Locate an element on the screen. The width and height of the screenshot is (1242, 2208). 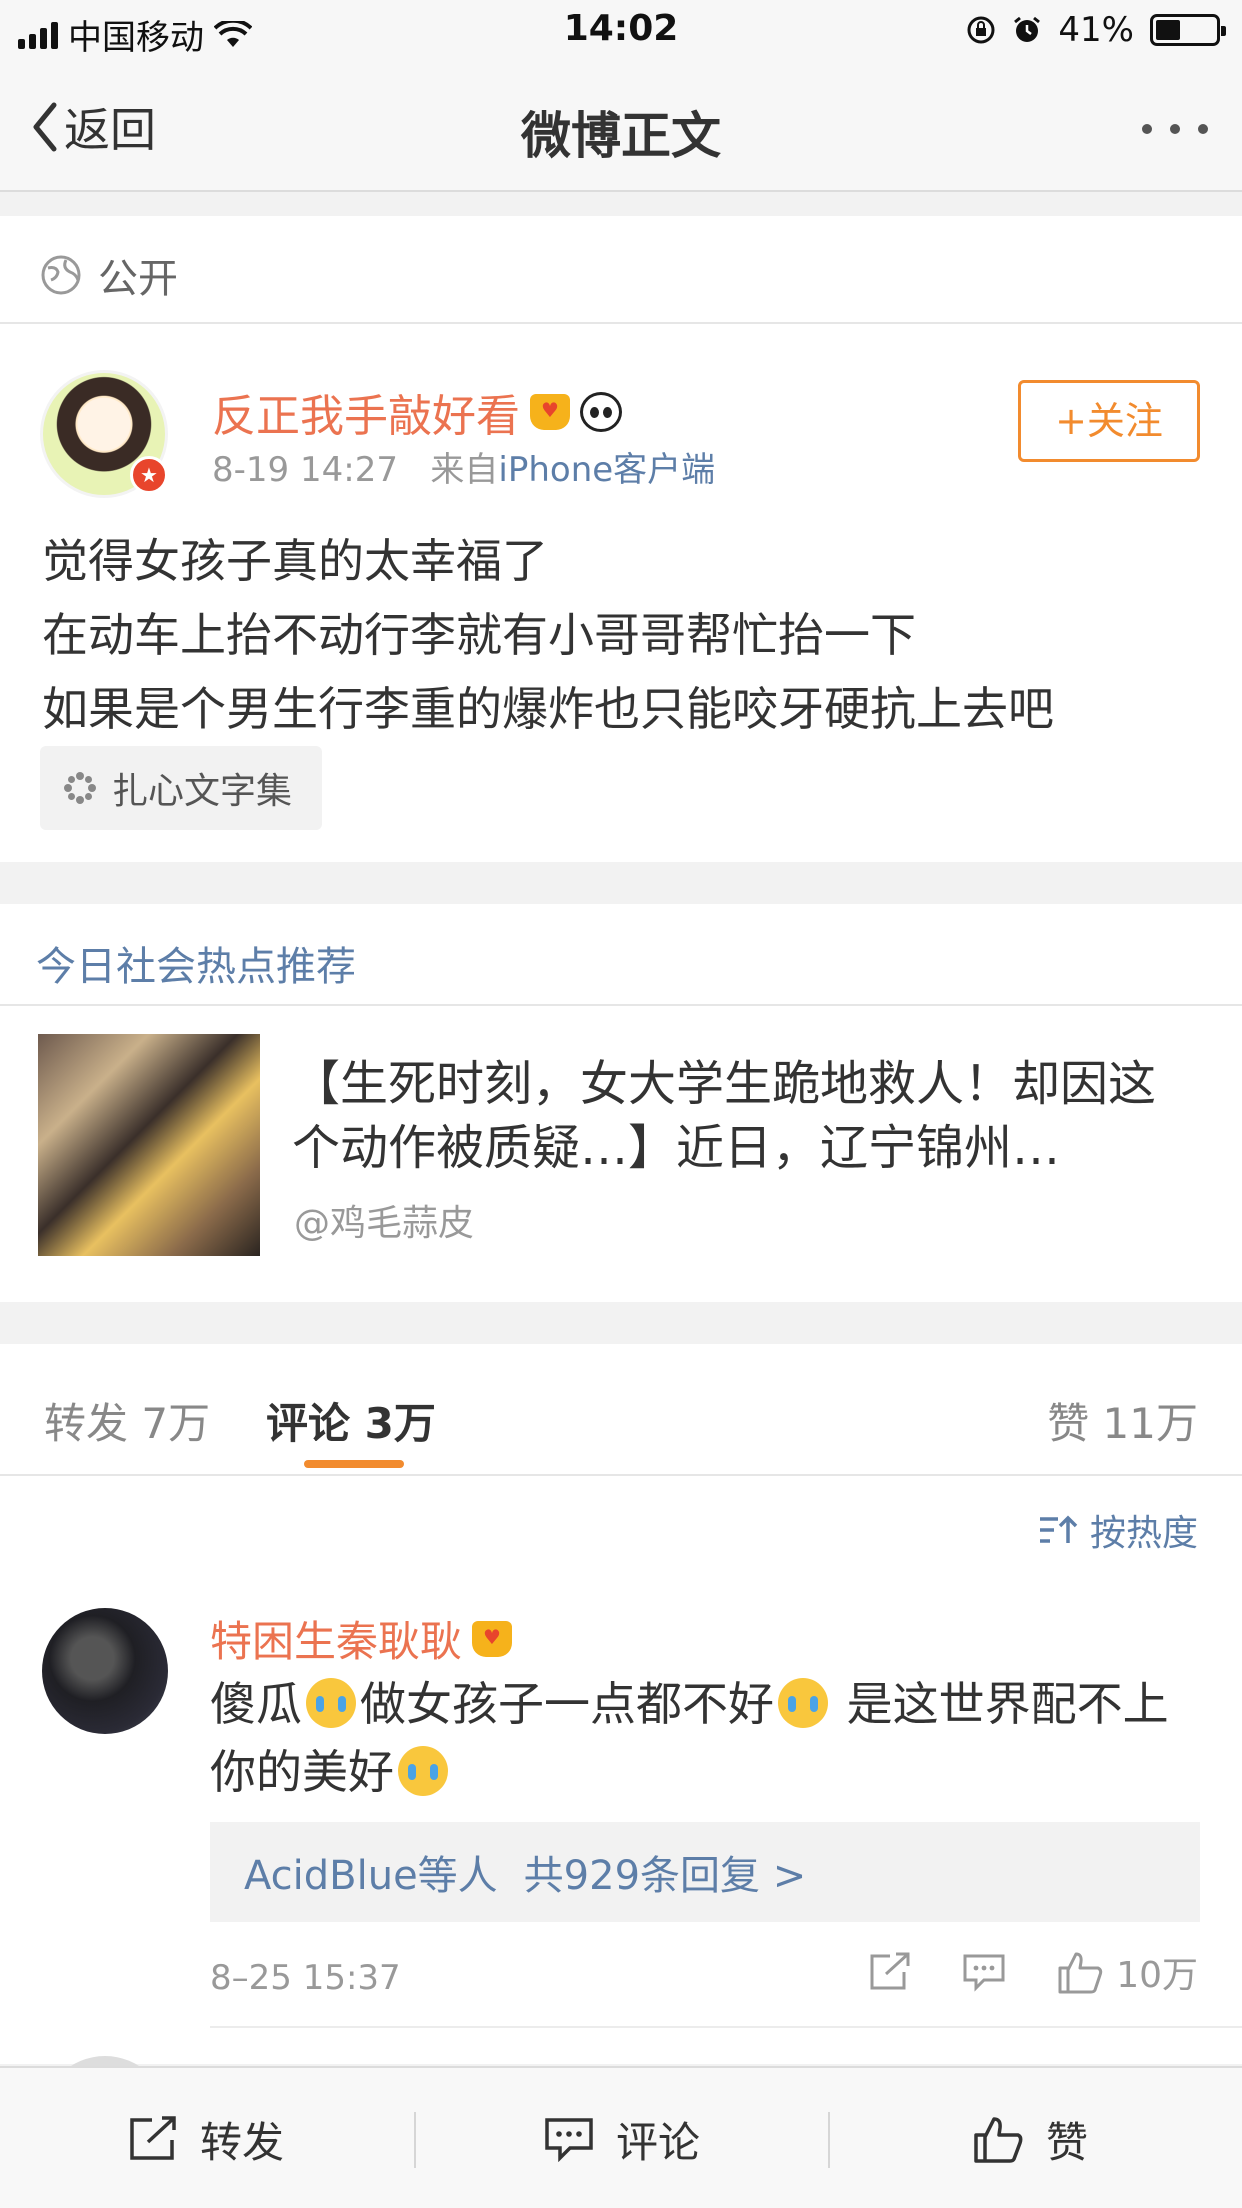
comment-text-part: 傻瓜 is located at coordinates (256, 1704).